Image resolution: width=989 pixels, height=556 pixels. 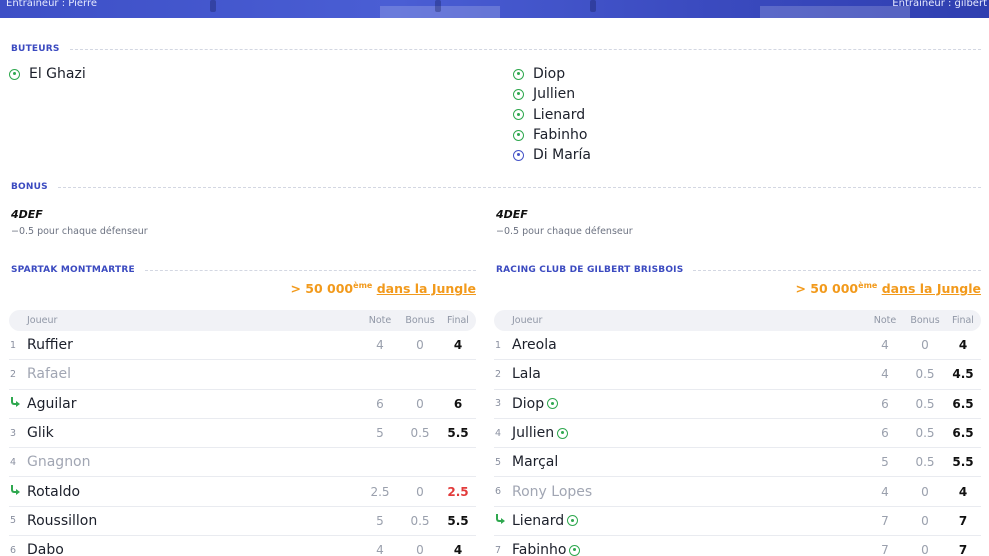 I want to click on team-right-rank: > 50 000ème dans la Jungle, so click(x=888, y=289).